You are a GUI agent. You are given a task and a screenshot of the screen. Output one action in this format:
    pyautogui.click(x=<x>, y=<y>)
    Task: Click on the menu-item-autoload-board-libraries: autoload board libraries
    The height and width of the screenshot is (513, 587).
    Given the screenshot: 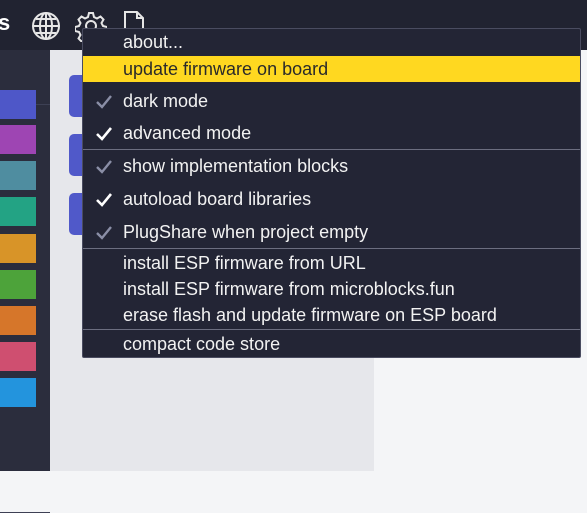 What is the action you would take?
    pyautogui.click(x=331, y=199)
    